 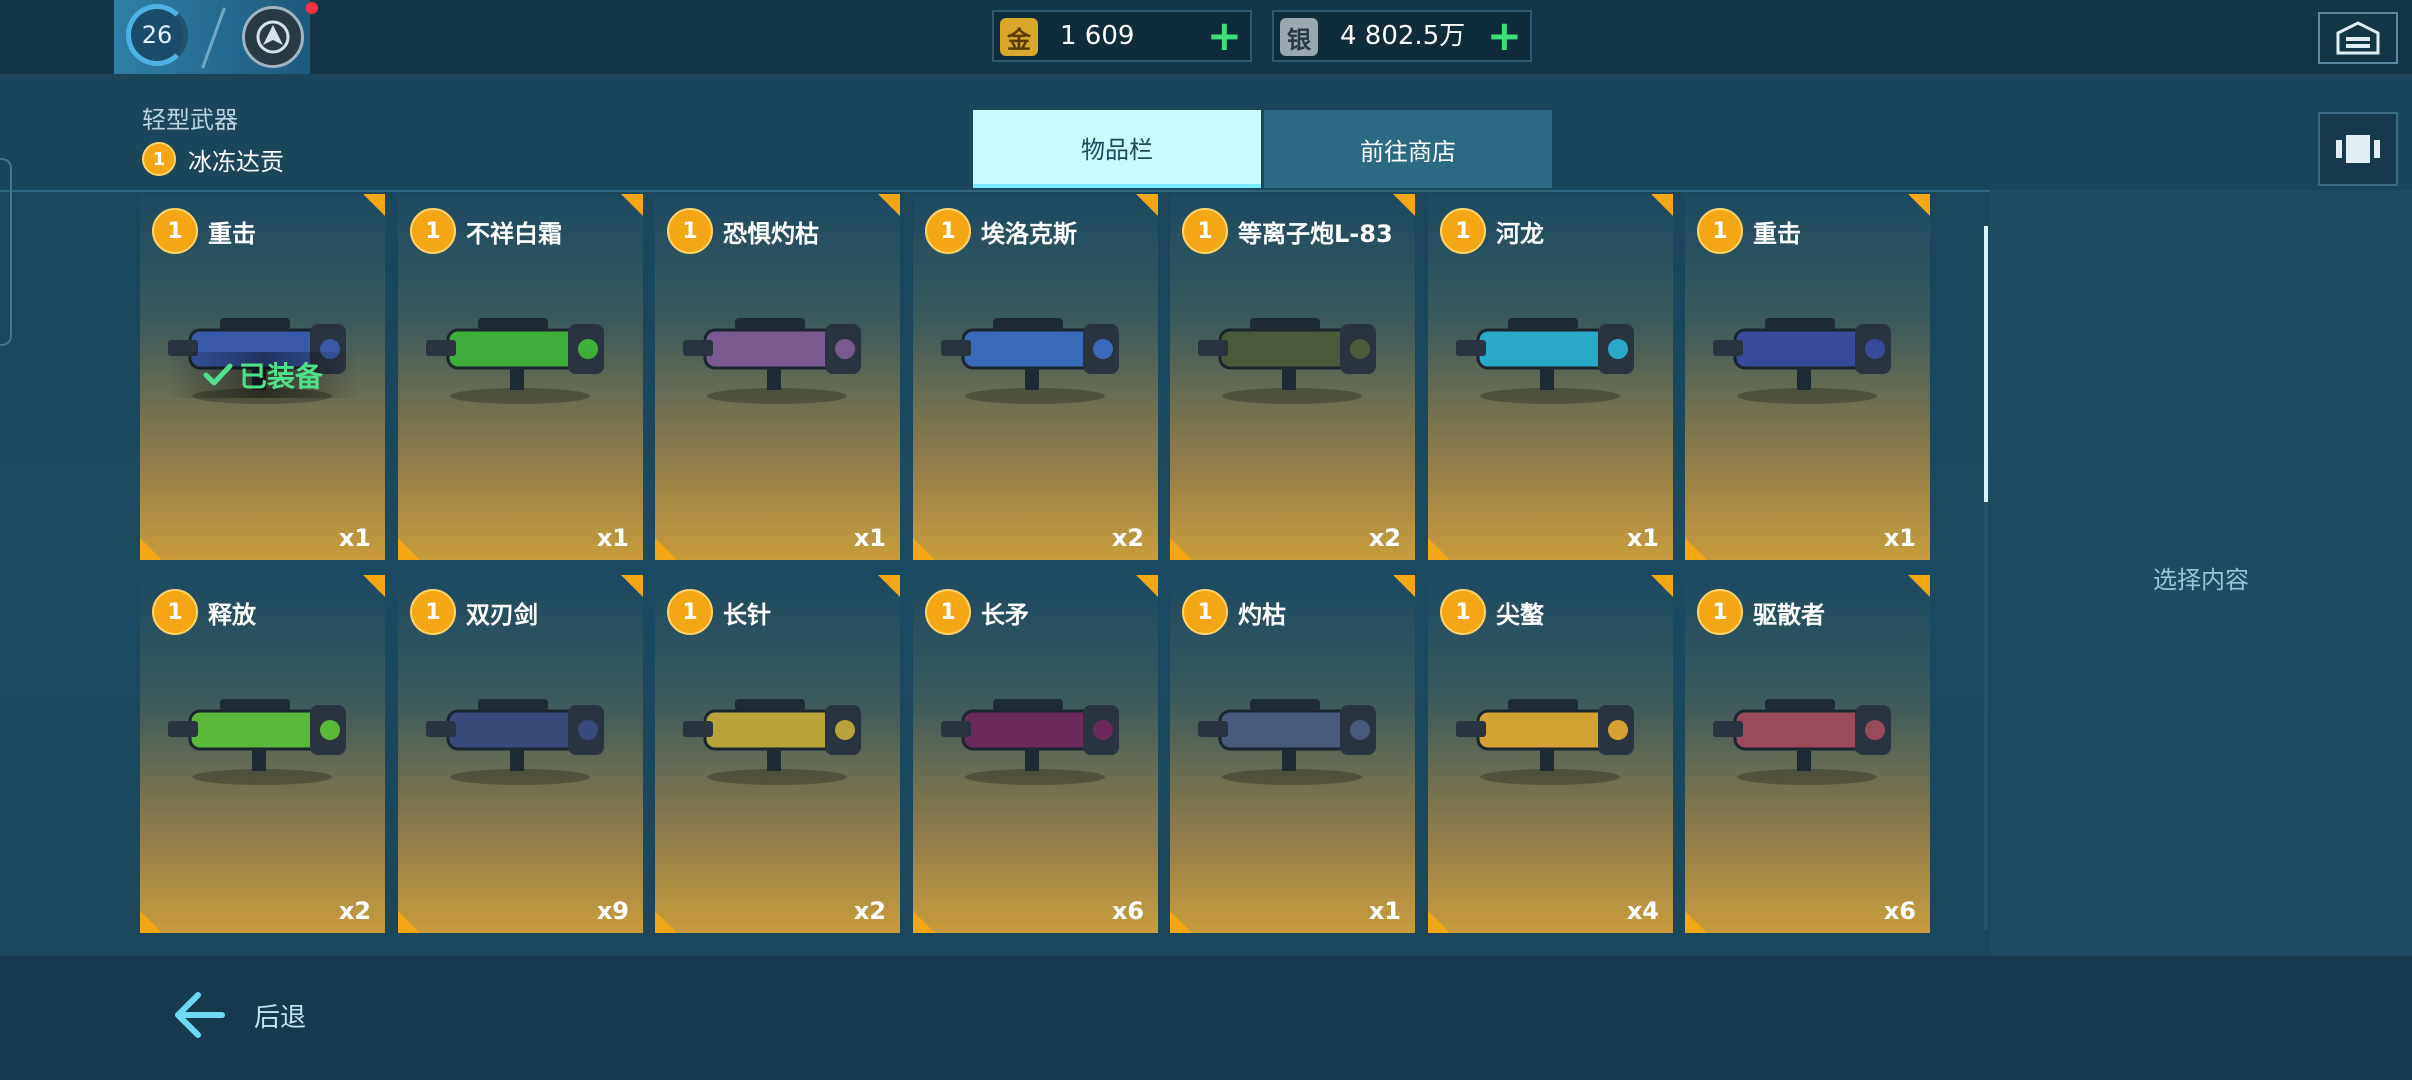 I want to click on item-card: 1 驱散者 x6, so click(x=1807, y=754).